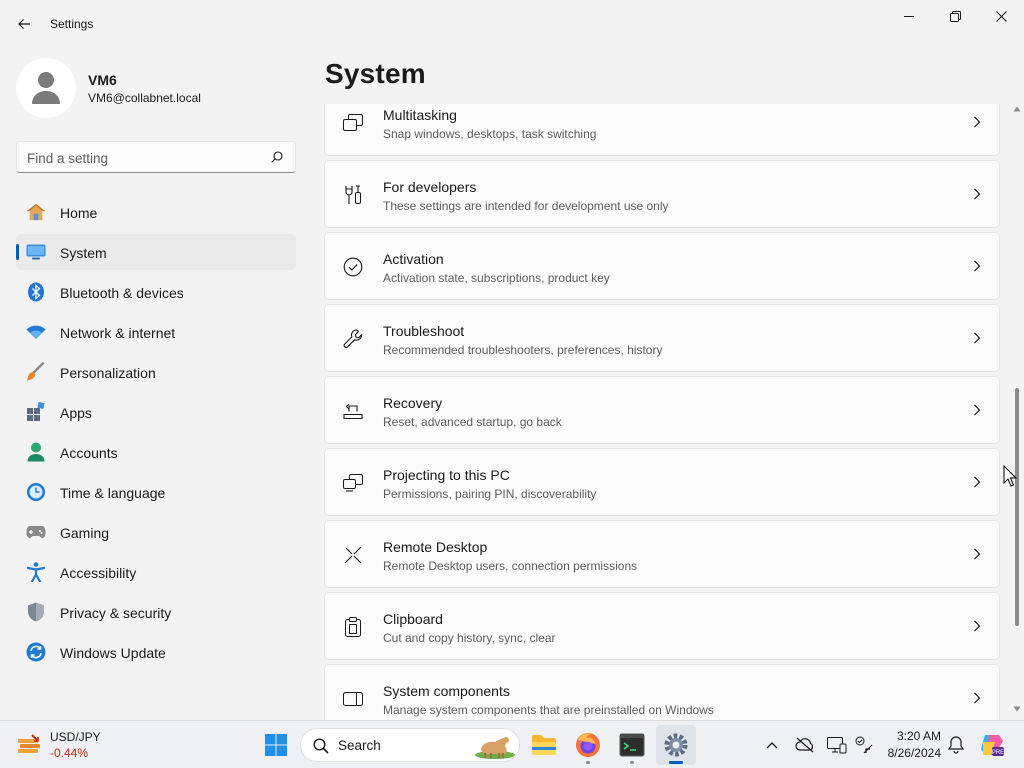  What do you see at coordinates (72, 24) in the screenshot?
I see `app-title: Settings` at bounding box center [72, 24].